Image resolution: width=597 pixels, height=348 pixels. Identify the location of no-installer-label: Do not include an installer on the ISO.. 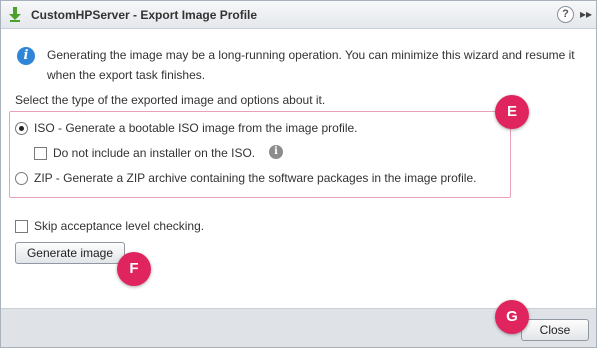
(154, 153).